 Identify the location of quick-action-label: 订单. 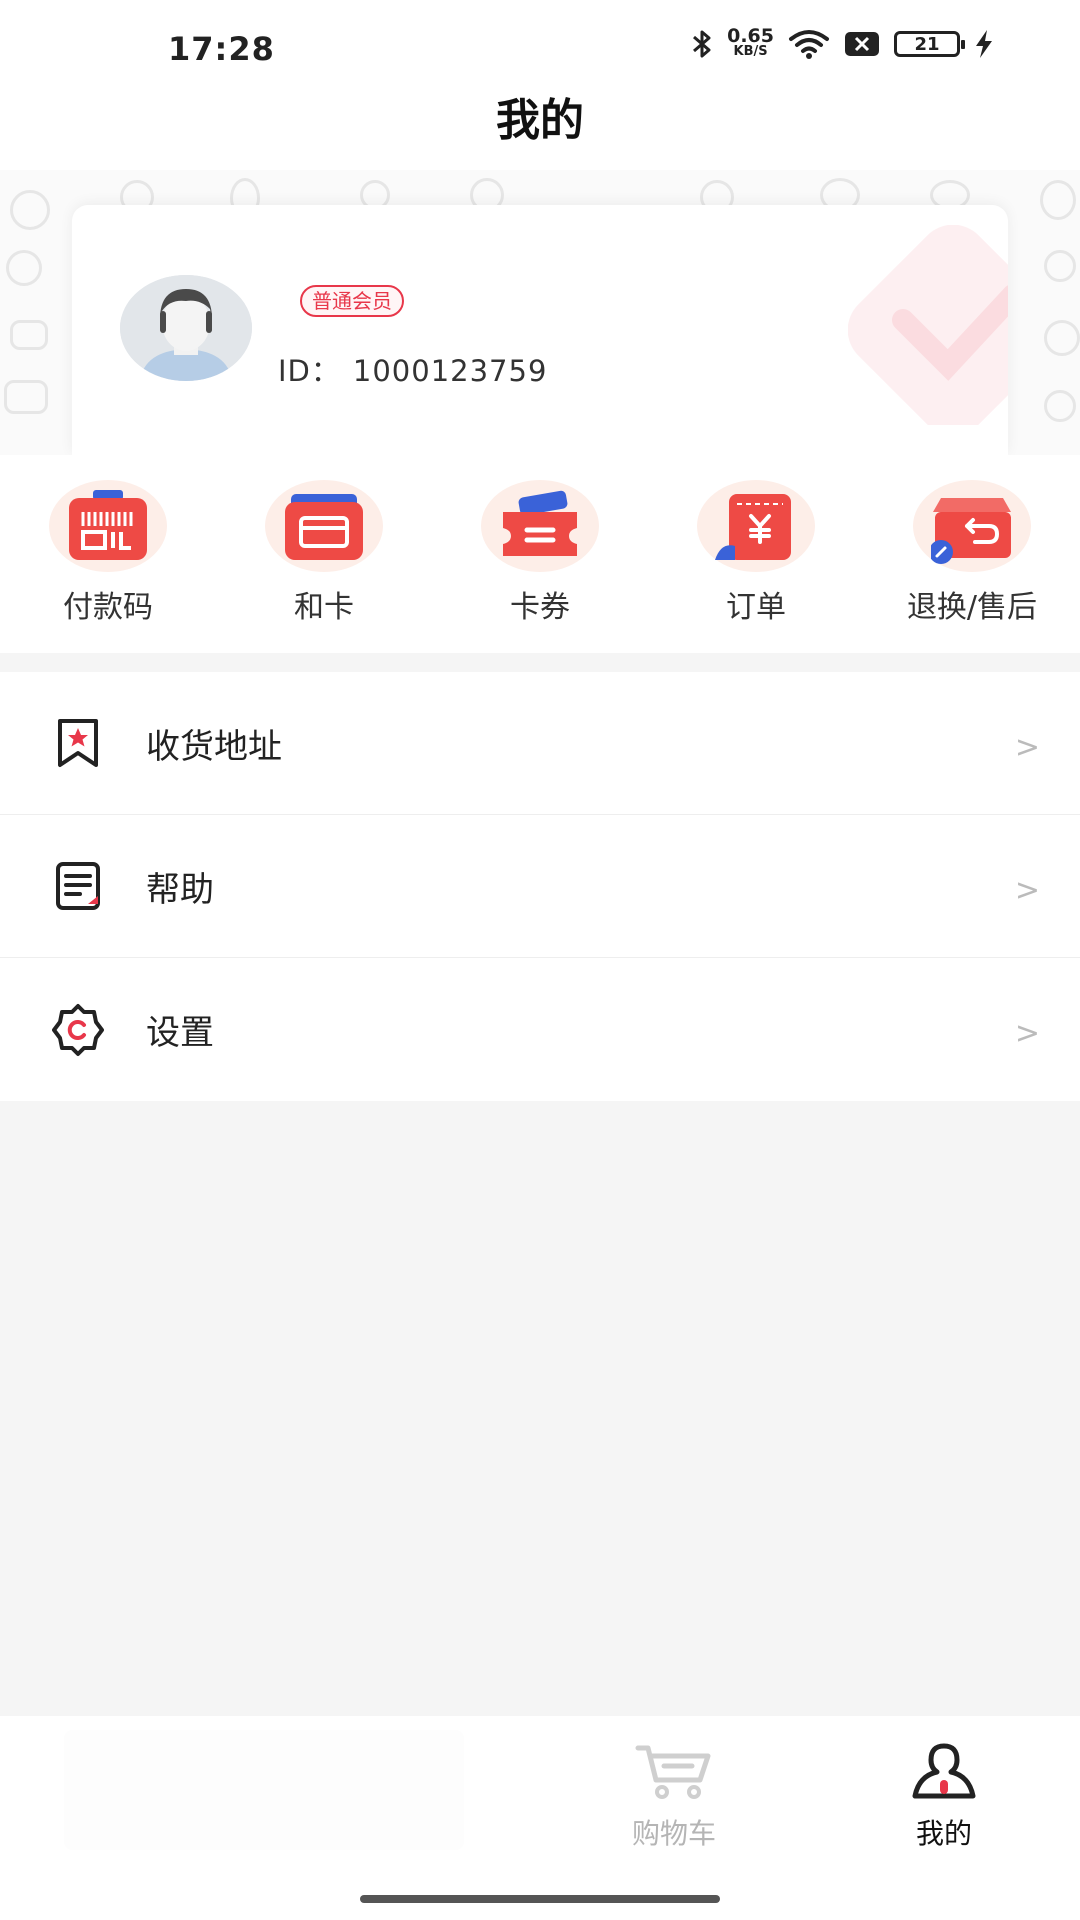
(756, 607).